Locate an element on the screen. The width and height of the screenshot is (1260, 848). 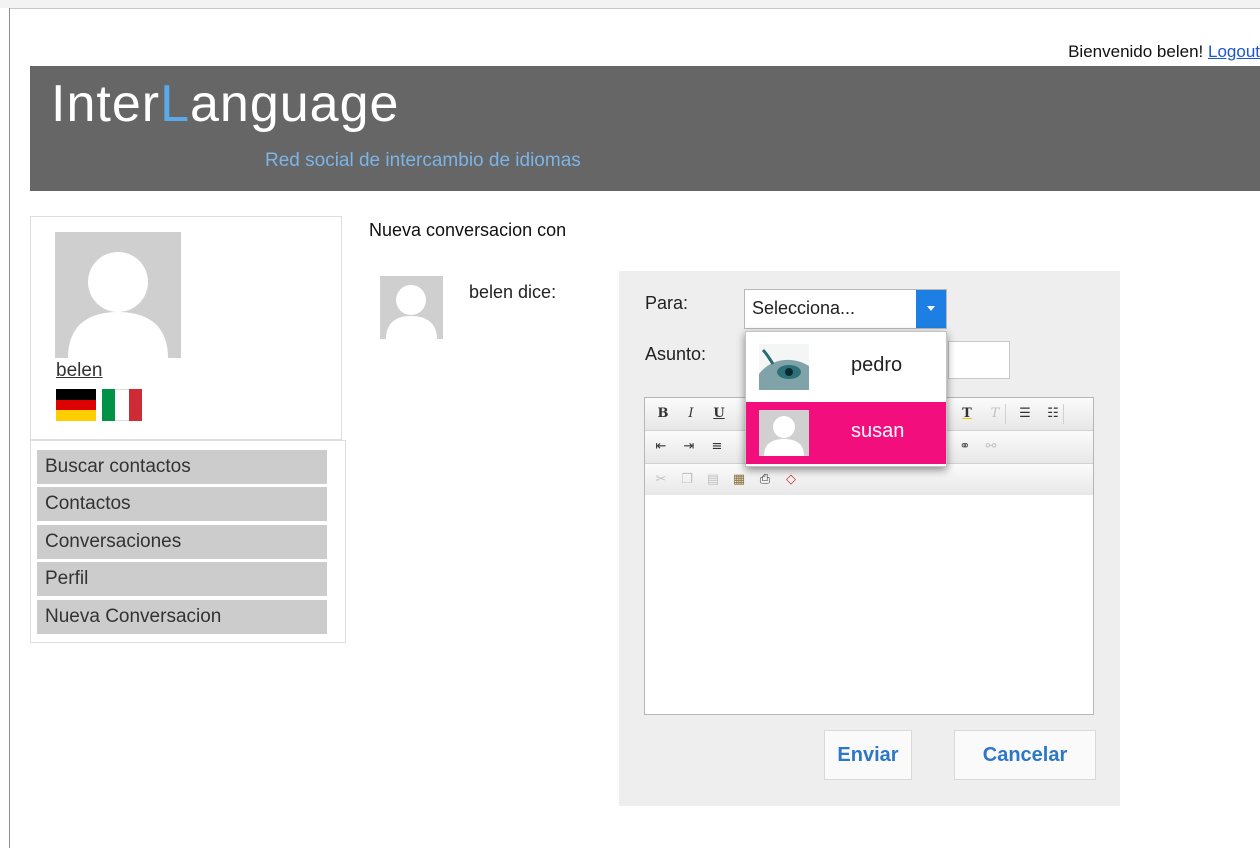
paste-text-icon: ▦ is located at coordinates (739, 480).